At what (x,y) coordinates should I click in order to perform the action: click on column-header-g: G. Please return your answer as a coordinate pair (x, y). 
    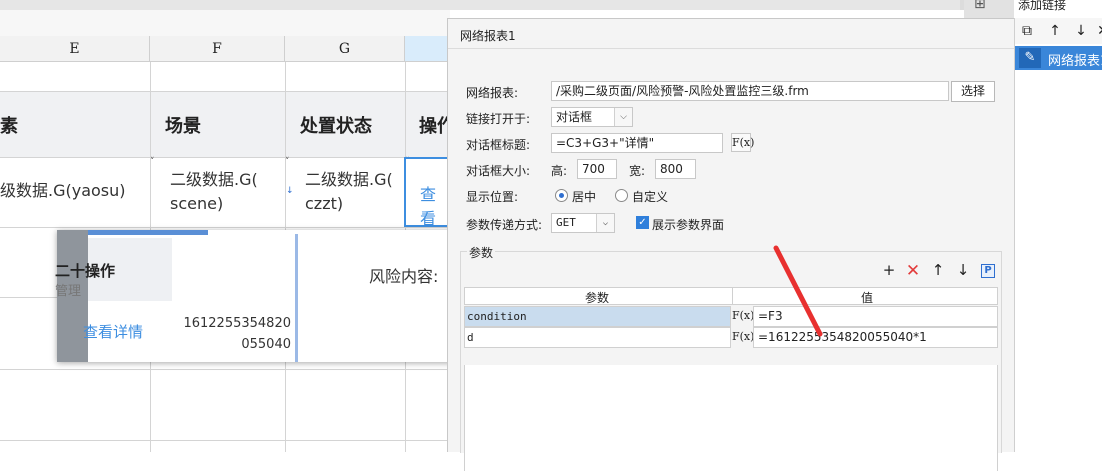
    Looking at the image, I should click on (345, 49).